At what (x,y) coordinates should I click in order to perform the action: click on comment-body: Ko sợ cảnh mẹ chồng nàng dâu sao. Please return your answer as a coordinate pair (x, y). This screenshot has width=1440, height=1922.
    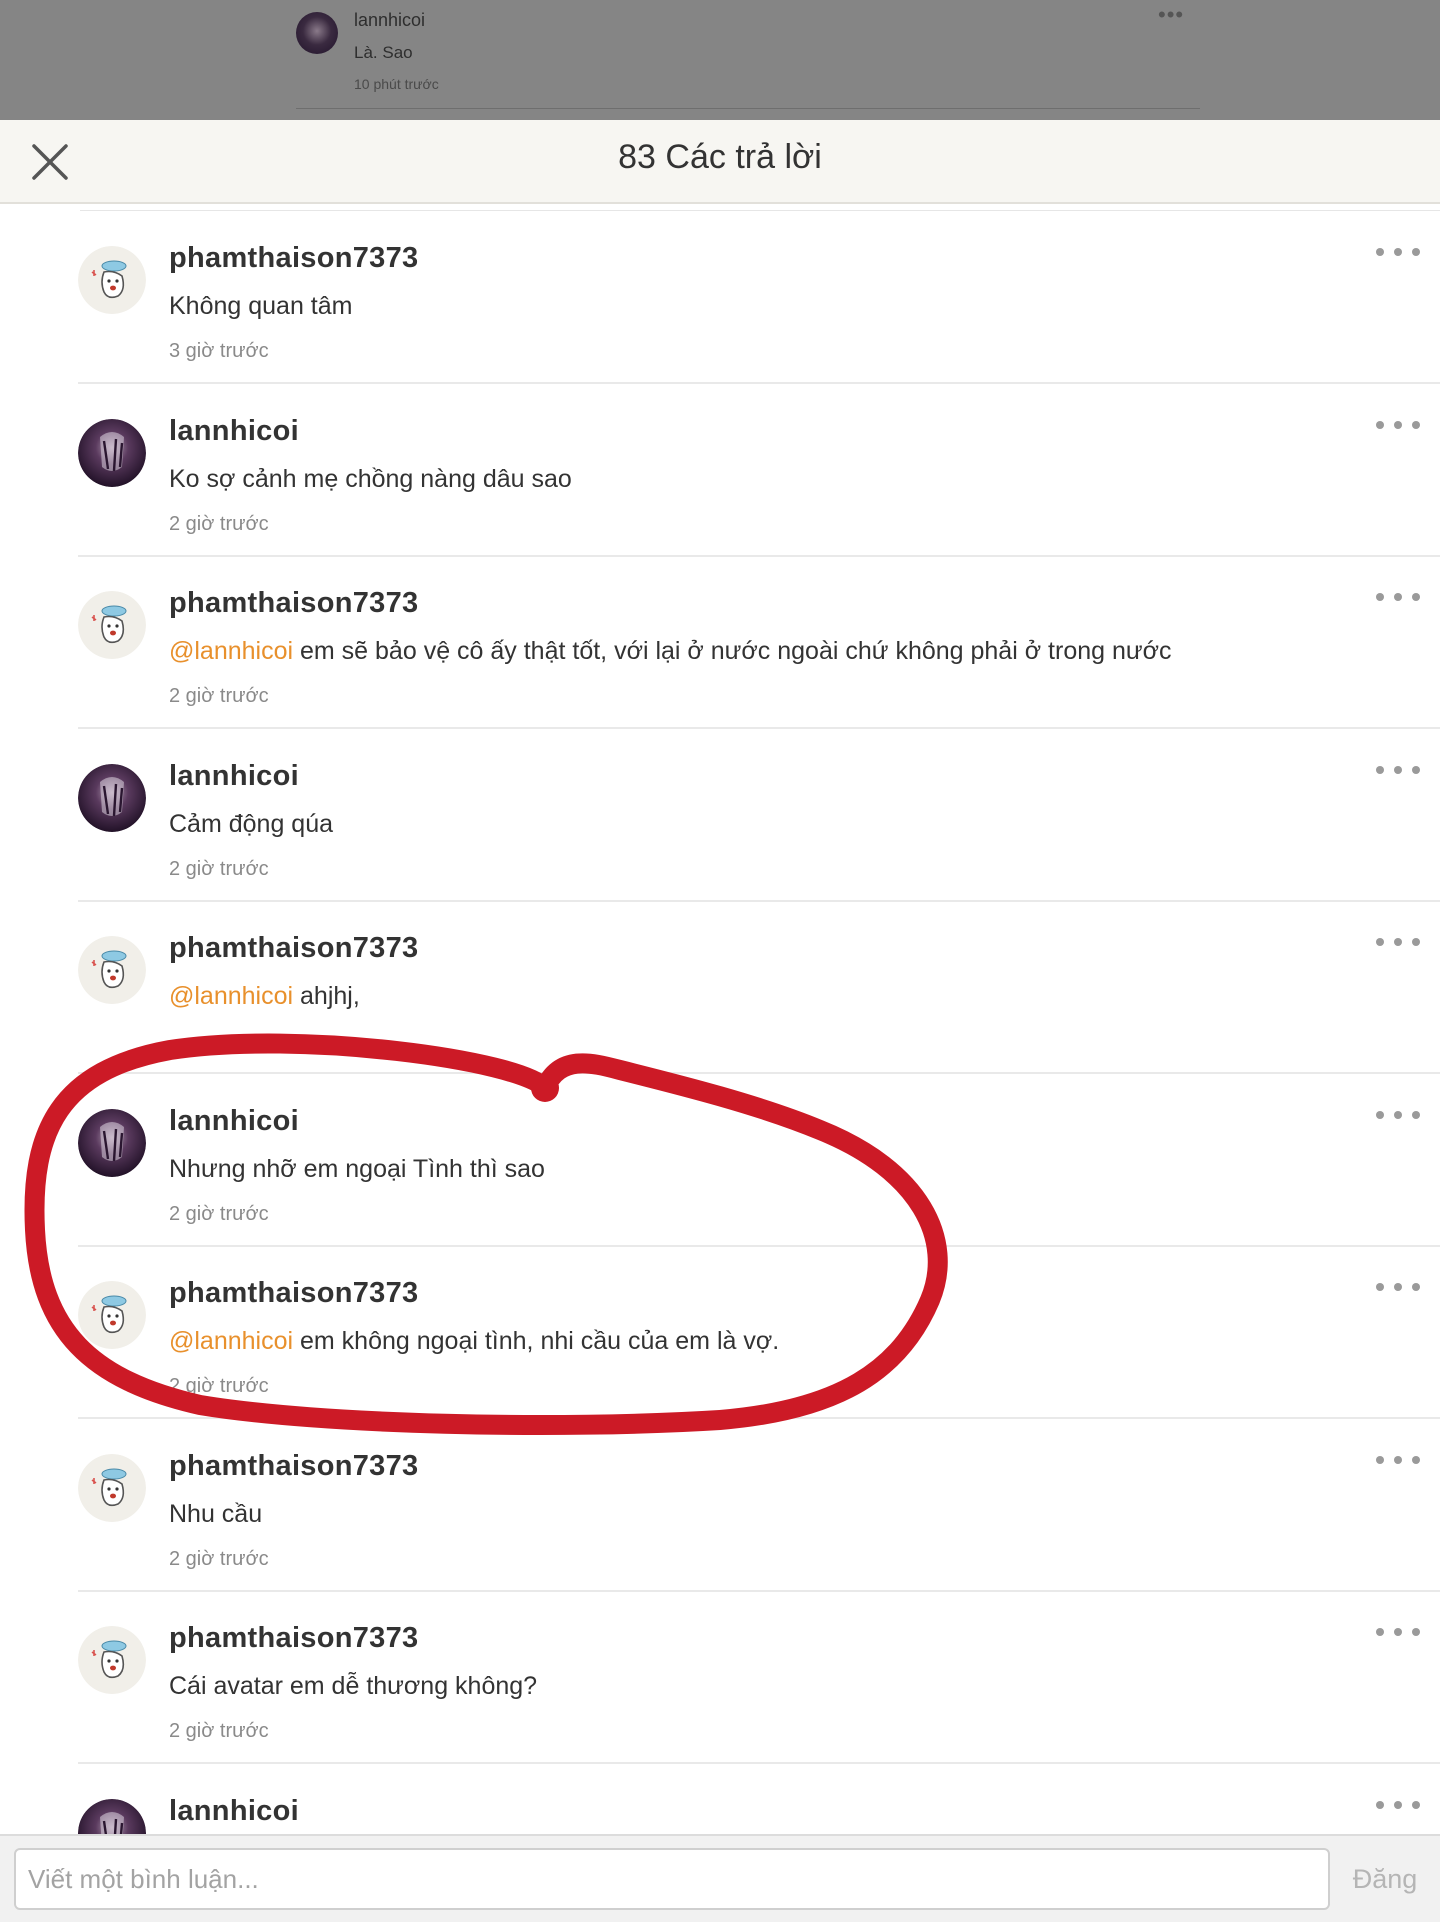
    Looking at the image, I should click on (370, 478).